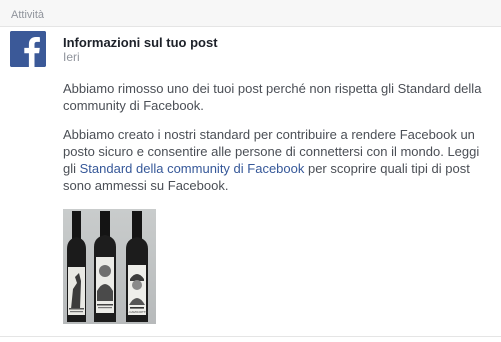  What do you see at coordinates (192, 168) in the screenshot?
I see `community-standards-link: Standard della community di Facebook` at bounding box center [192, 168].